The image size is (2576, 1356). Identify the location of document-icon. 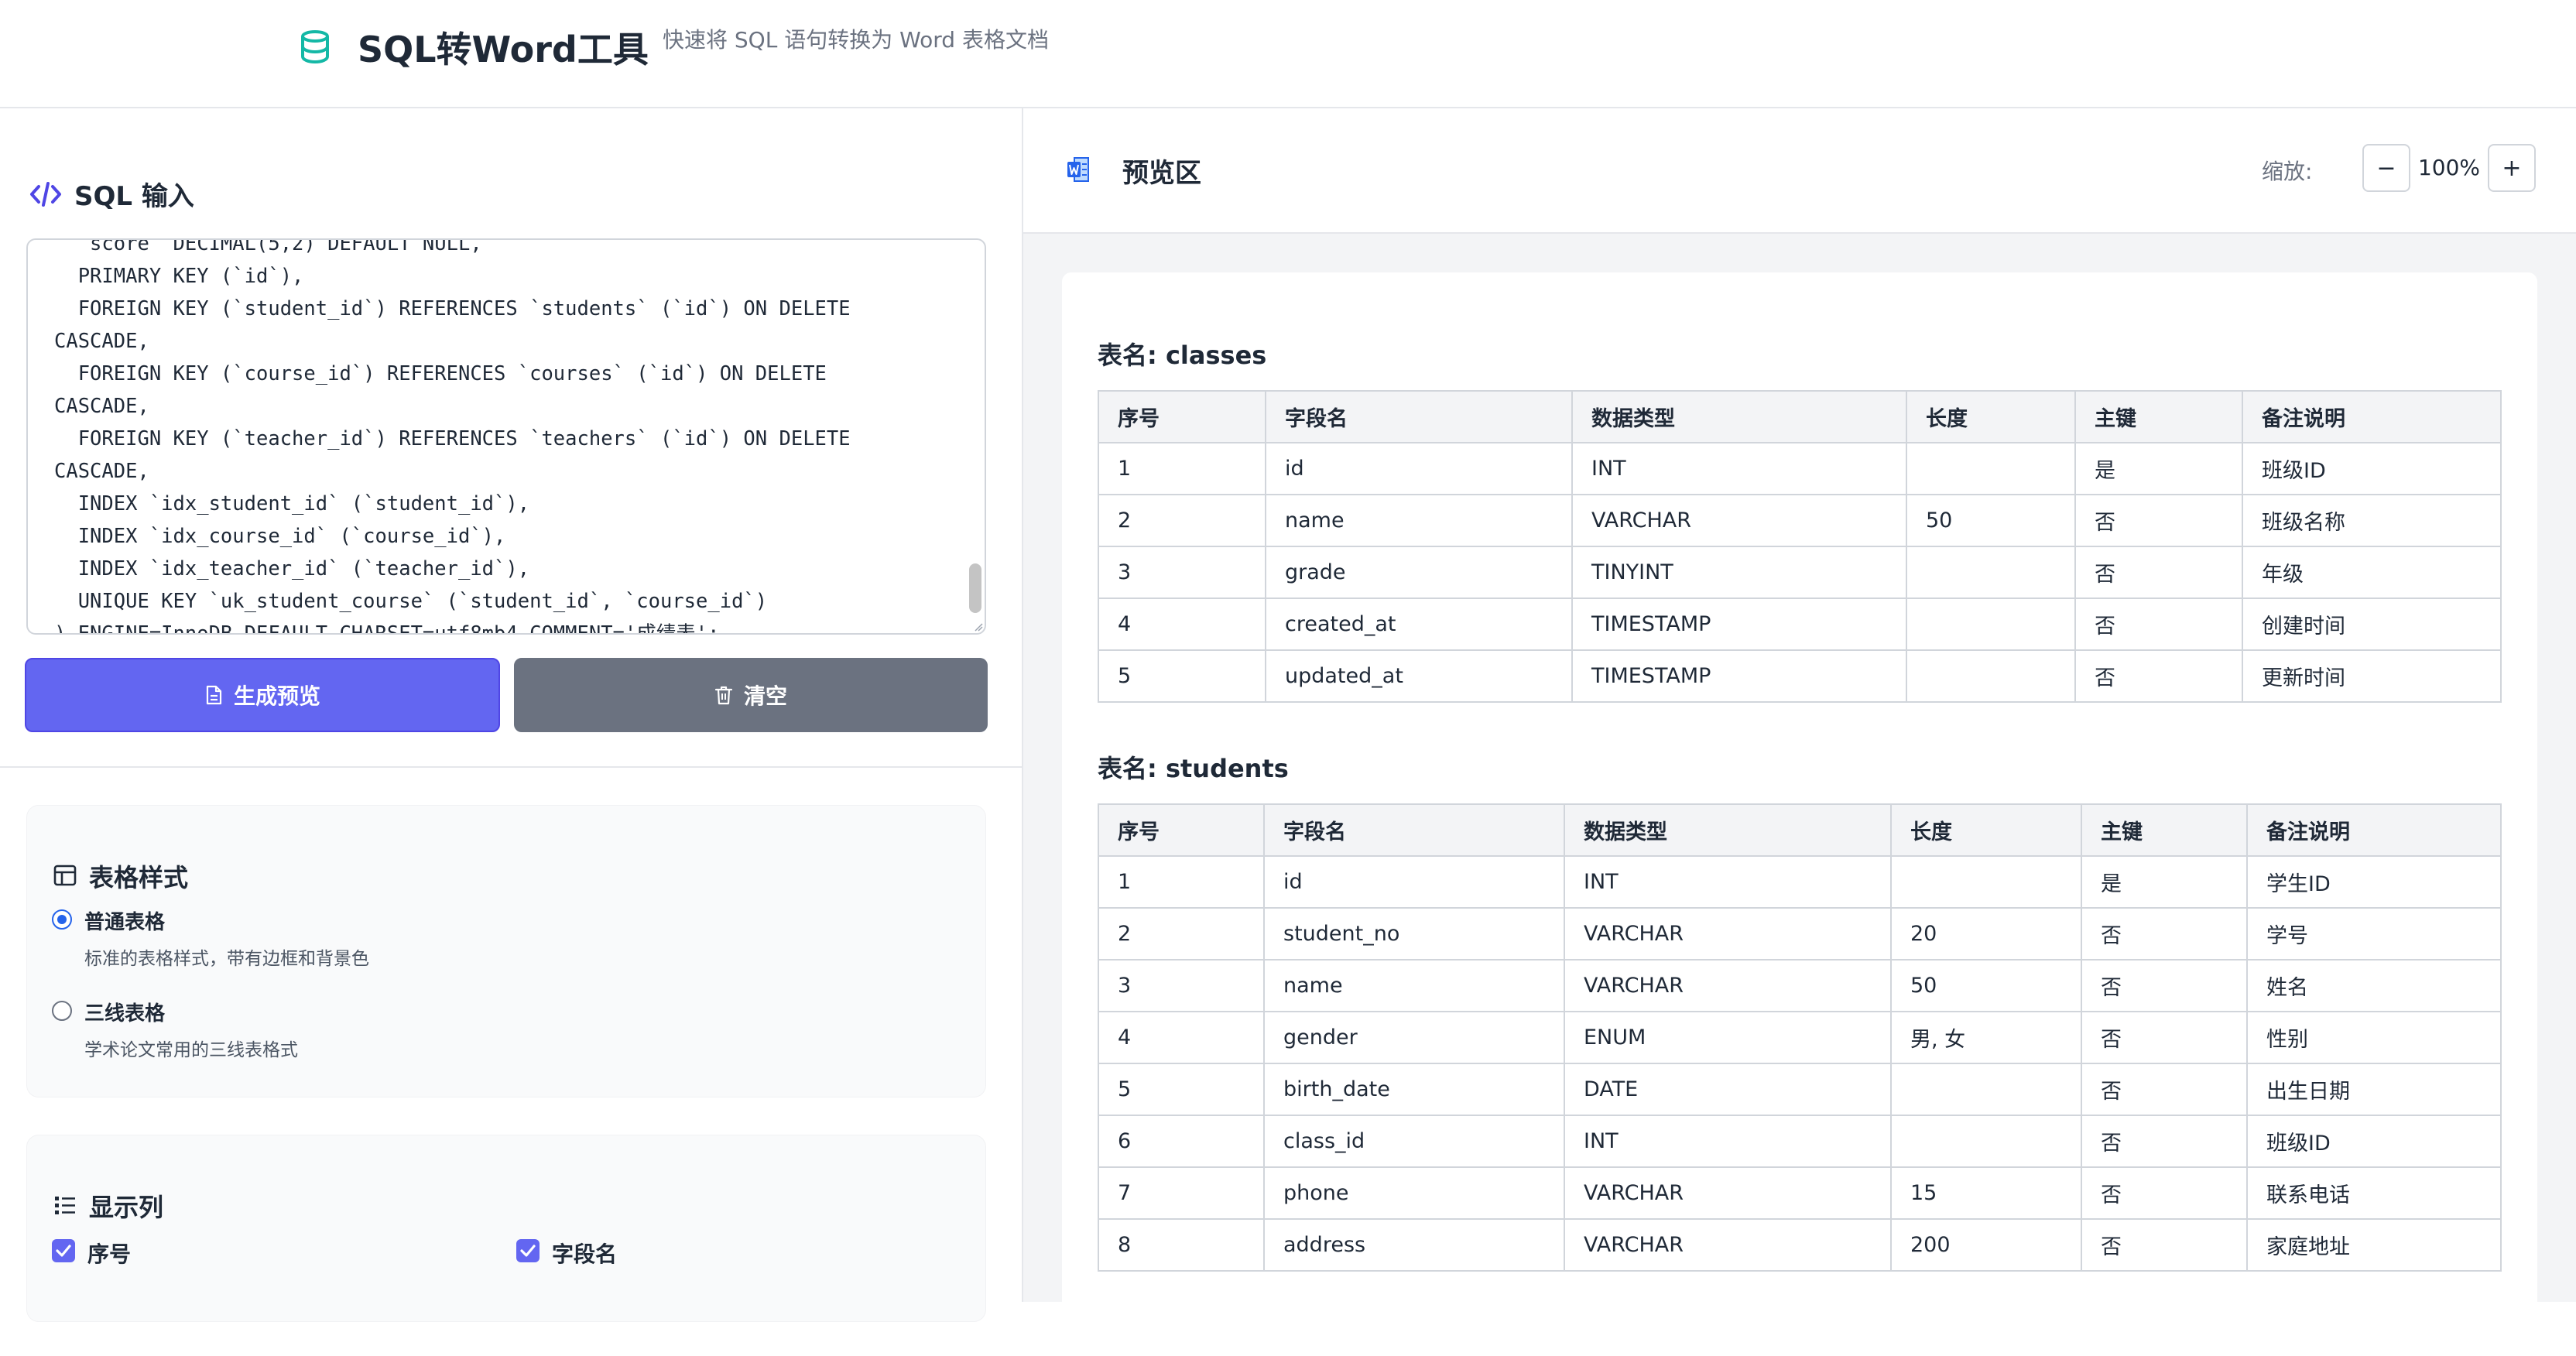
(214, 695).